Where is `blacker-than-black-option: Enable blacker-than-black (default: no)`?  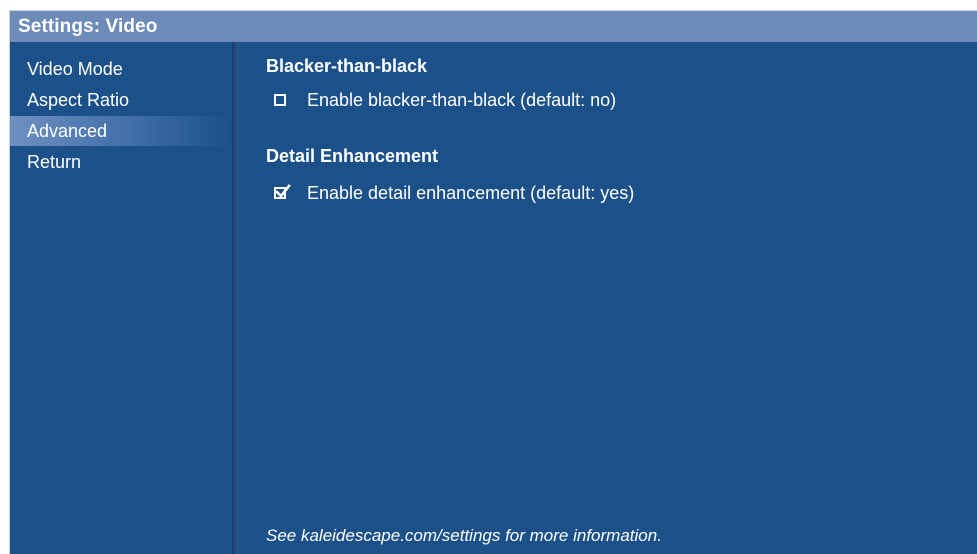
blacker-than-black-option: Enable blacker-than-black (default: no) is located at coordinates (445, 100).